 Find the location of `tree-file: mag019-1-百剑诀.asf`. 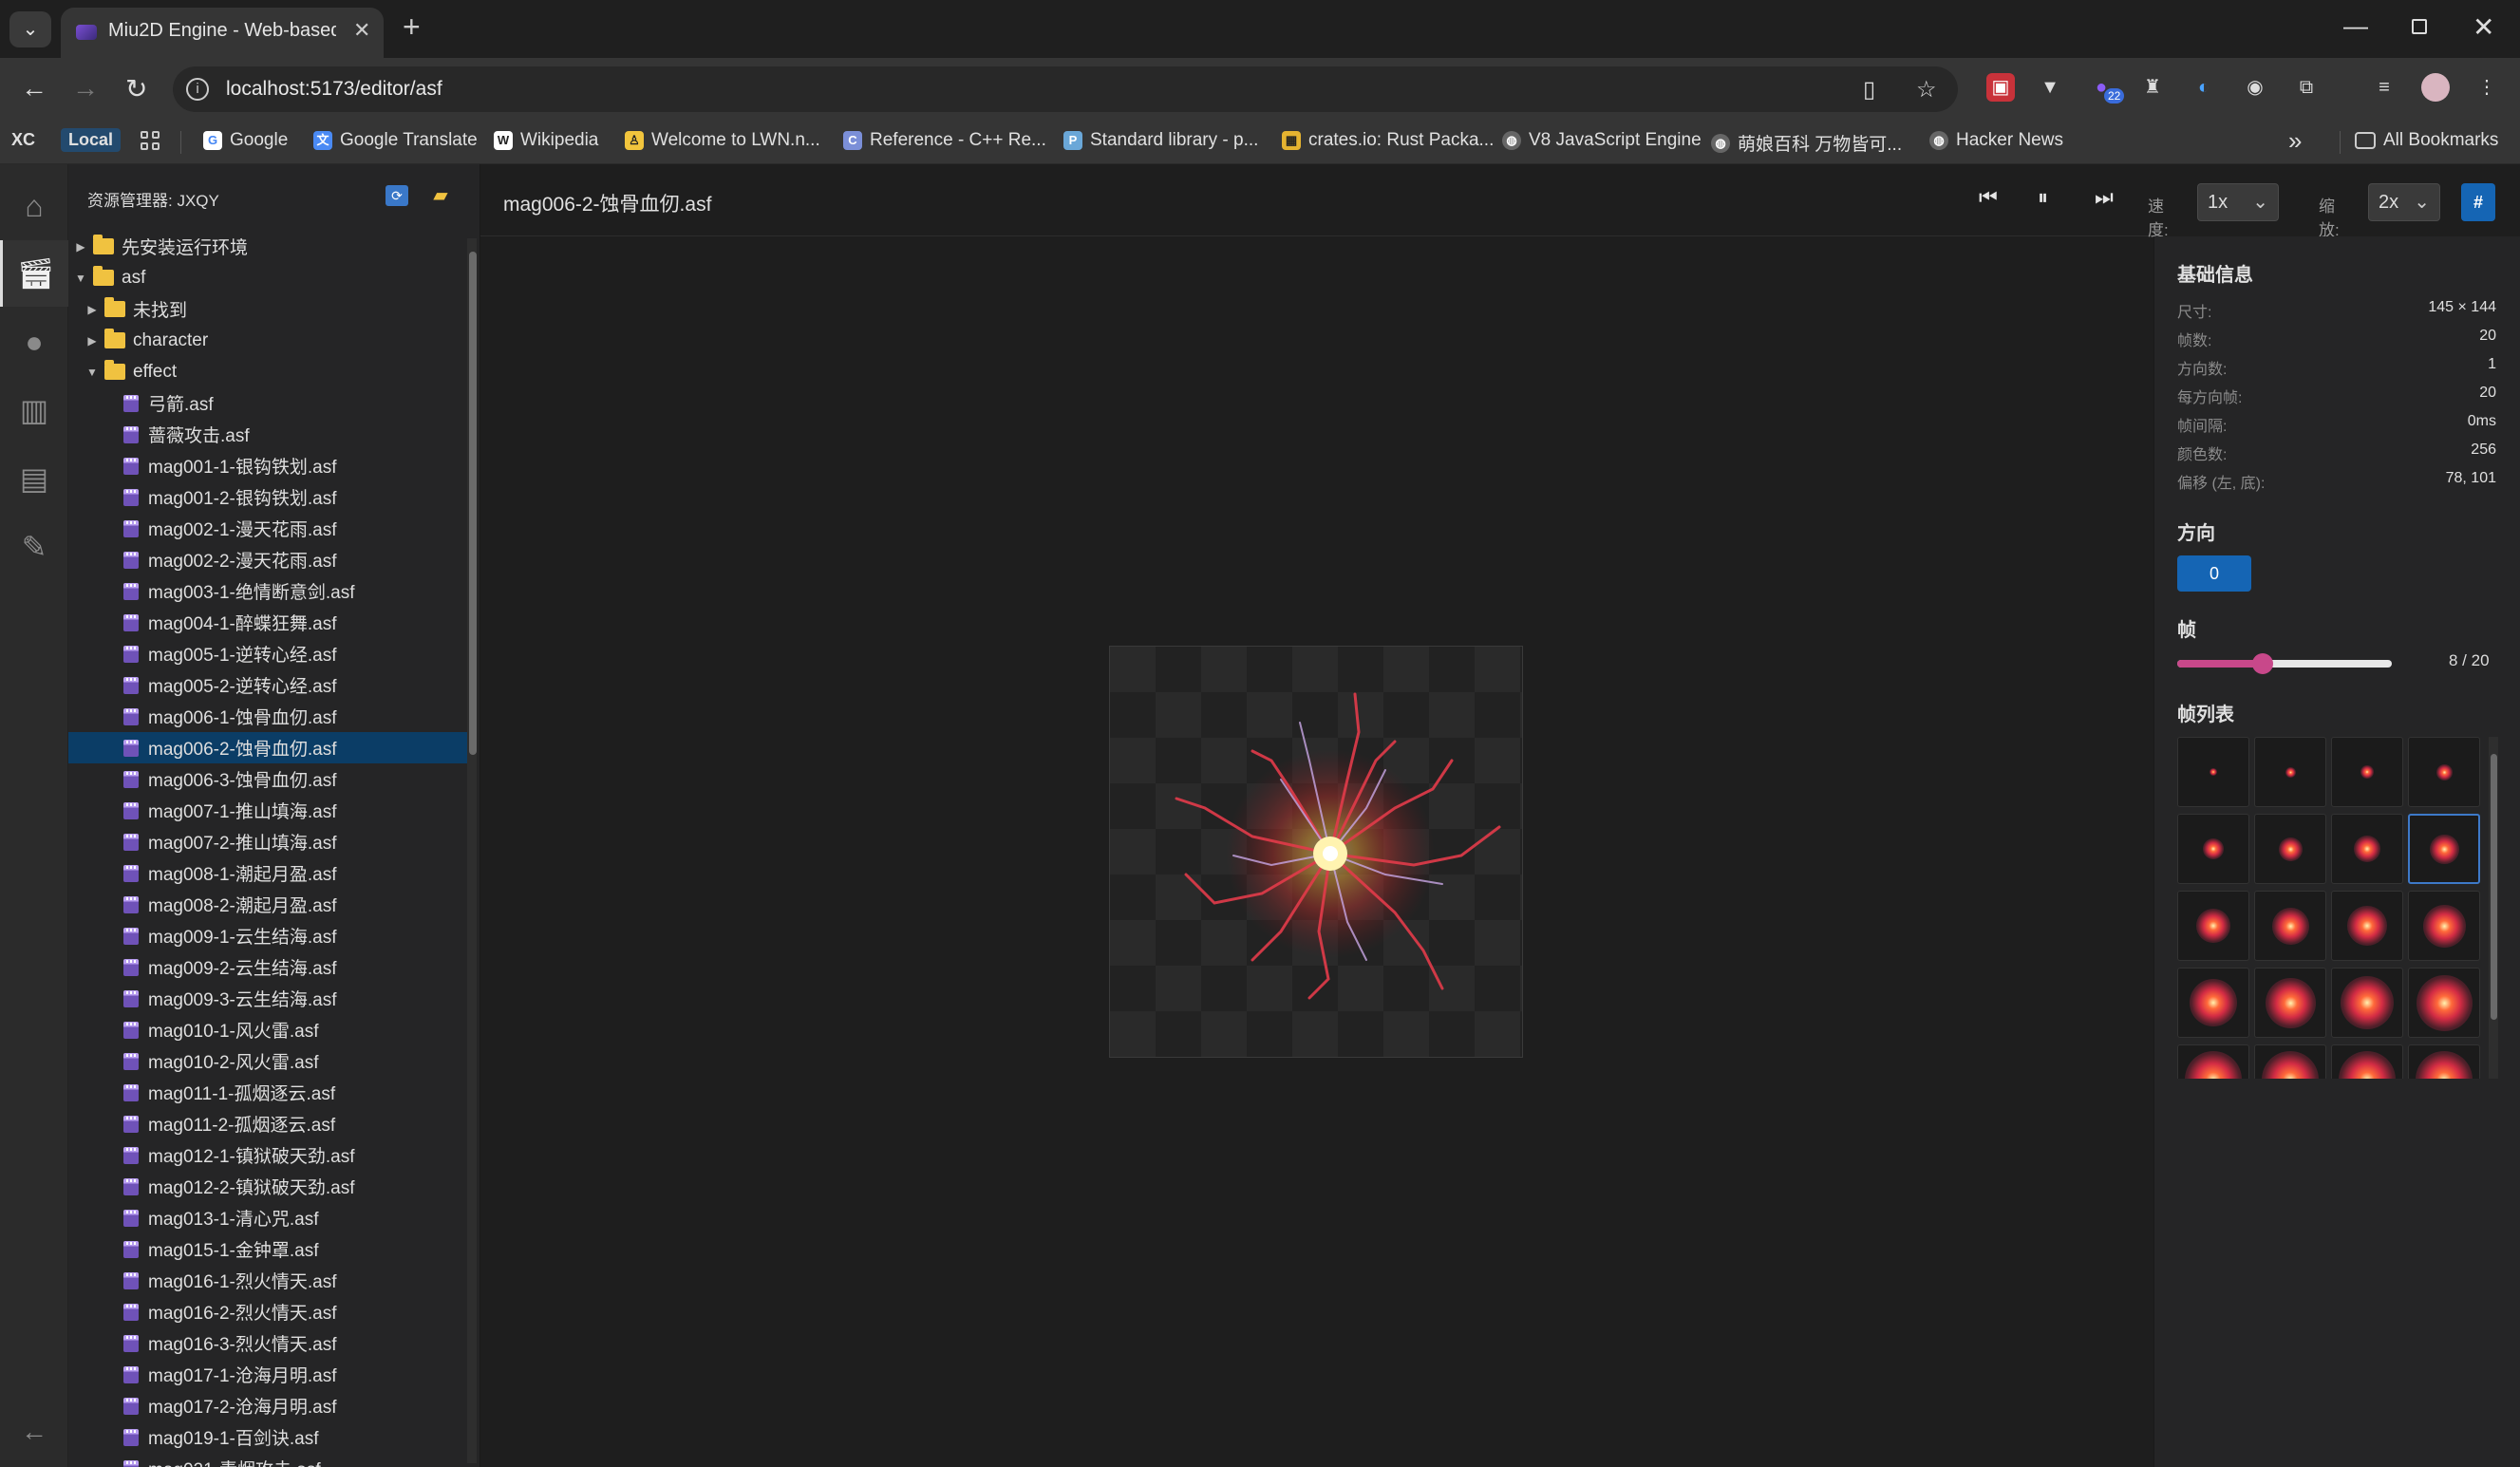

tree-file: mag019-1-百剑诀.asf is located at coordinates (267, 1437).